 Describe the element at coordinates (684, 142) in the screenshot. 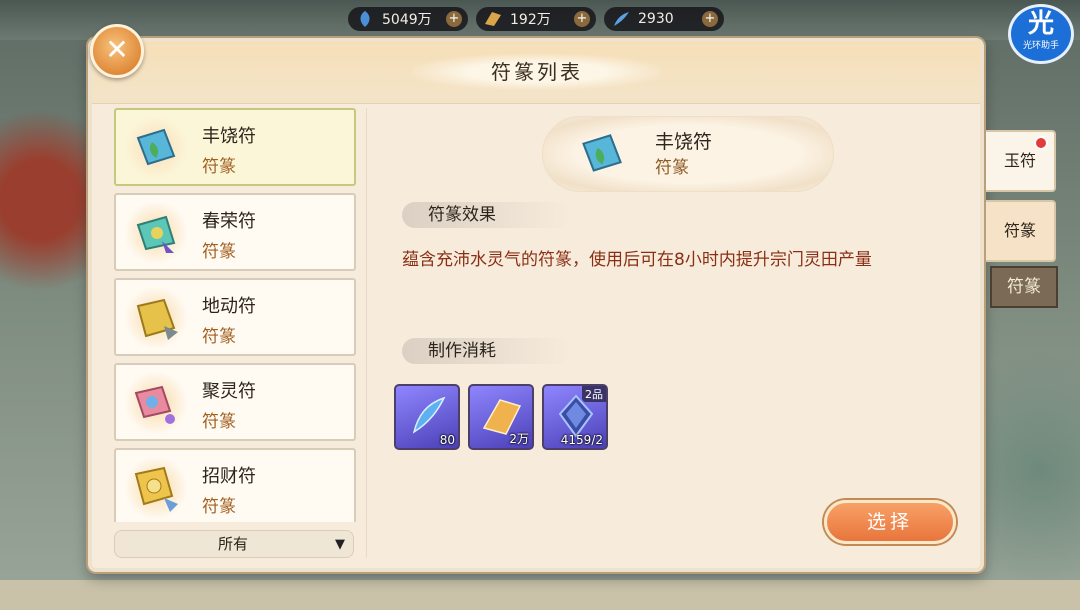

I see `selected-name: 丰饶符` at that location.